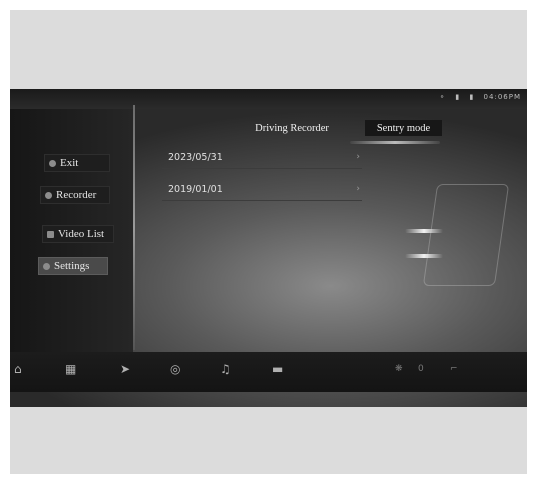 The height and width of the screenshot is (484, 537). I want to click on music-icon: ♫, so click(225, 369).